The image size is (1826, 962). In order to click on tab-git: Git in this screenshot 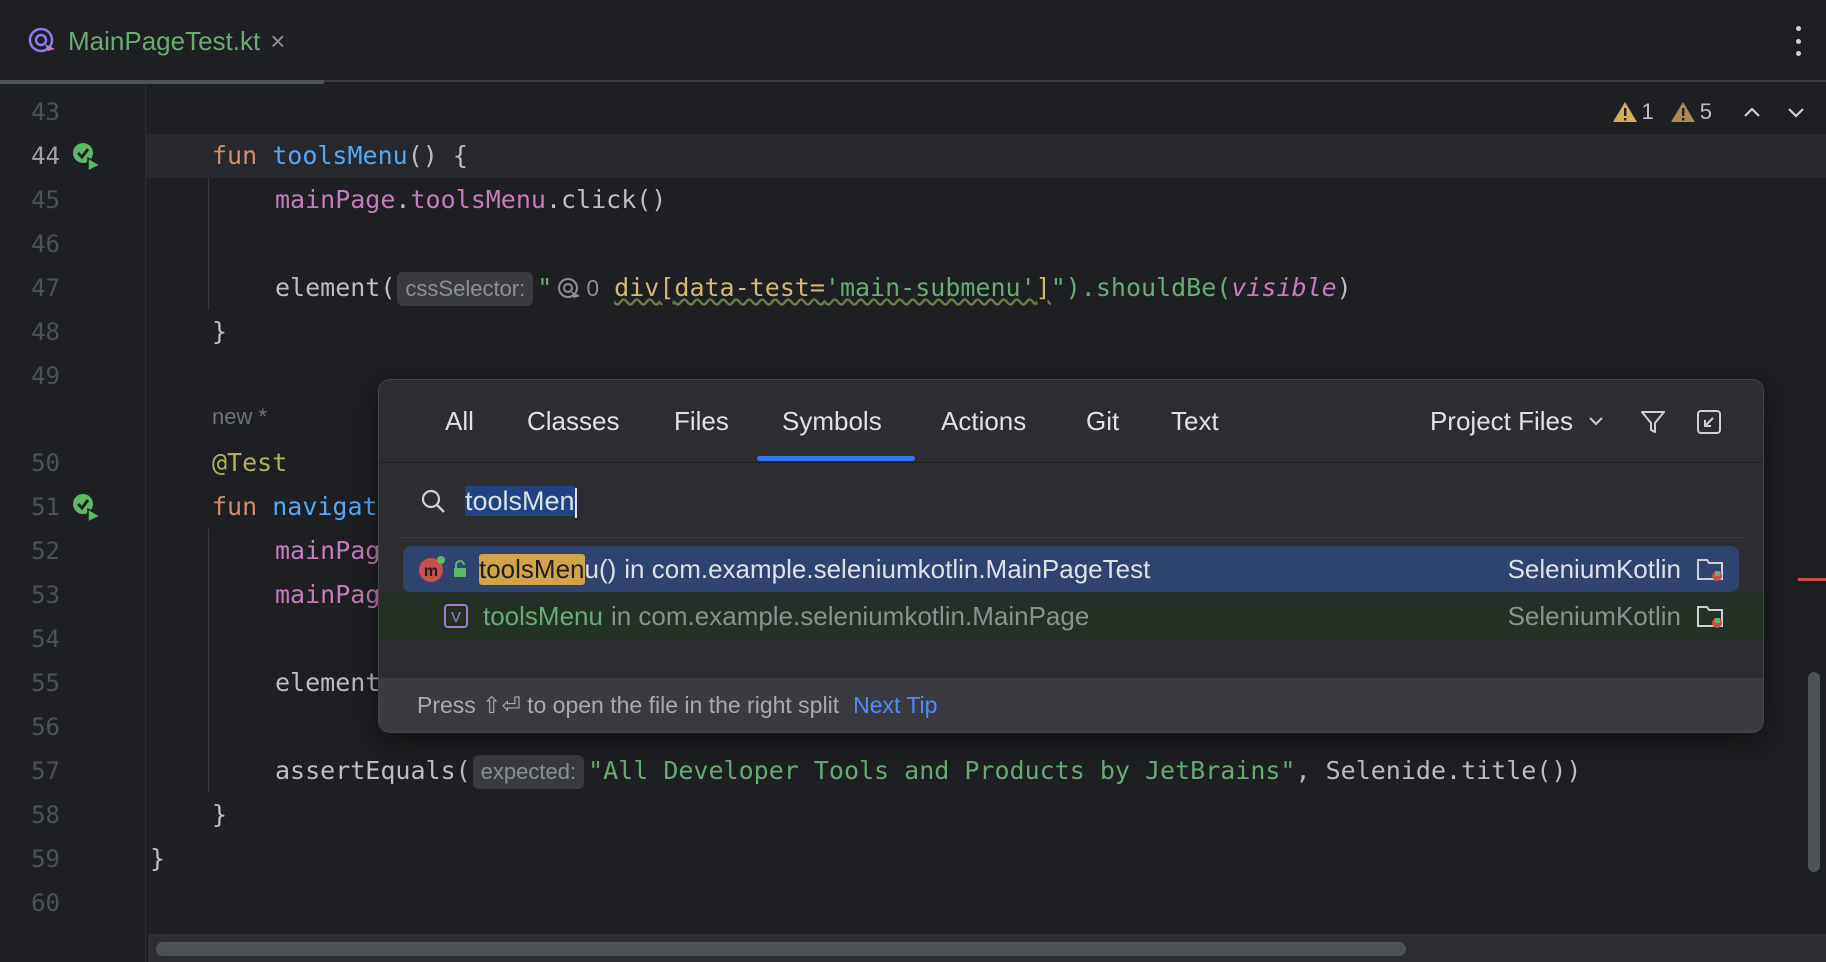, I will do `click(1102, 421)`.